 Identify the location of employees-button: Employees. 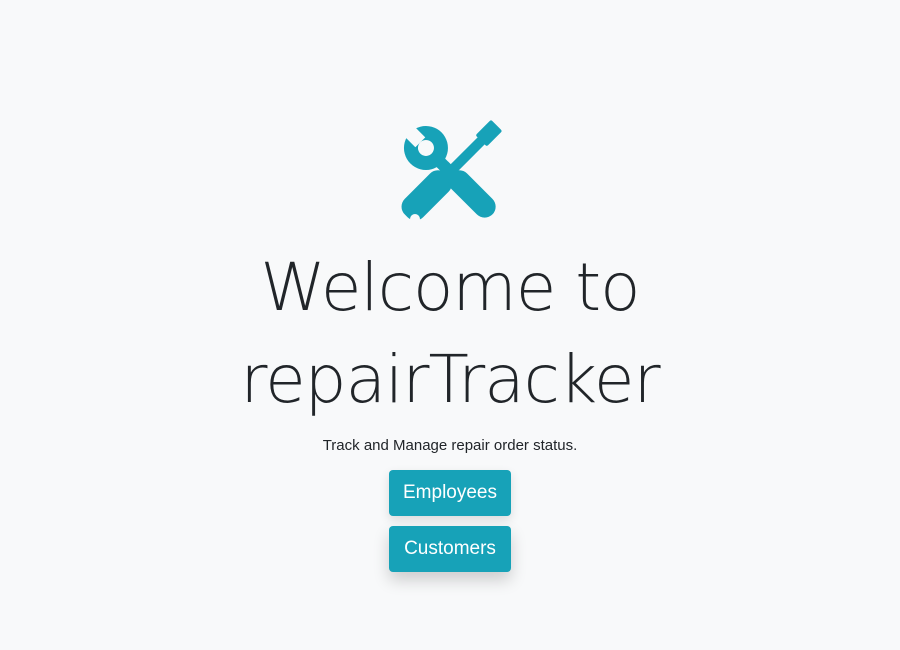
(450, 493).